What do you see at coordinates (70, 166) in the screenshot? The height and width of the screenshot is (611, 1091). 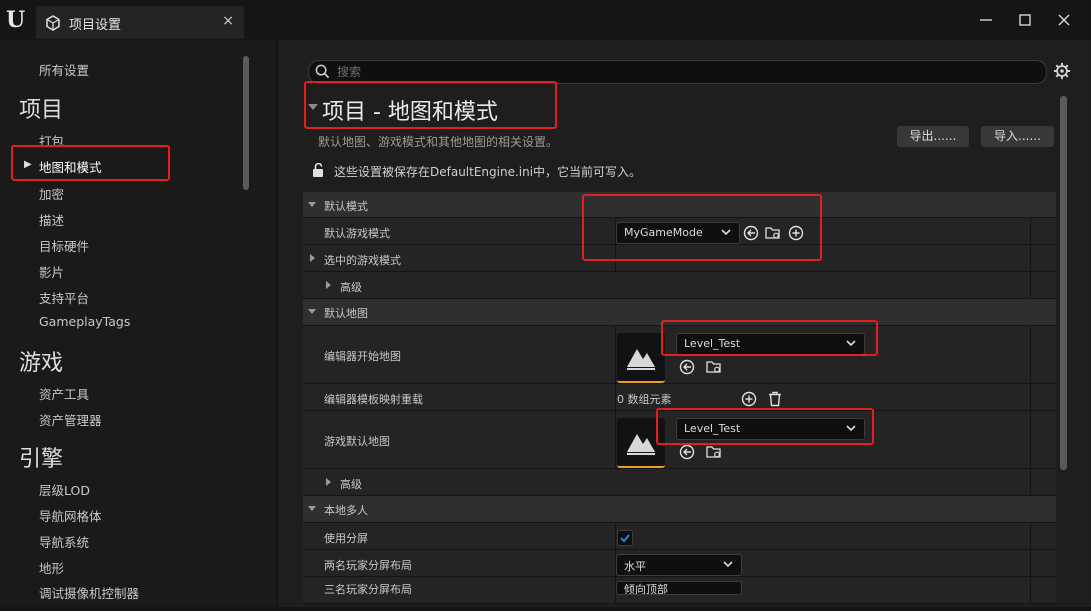 I see `sidebar-item-maps-modes: 地图和模式` at bounding box center [70, 166].